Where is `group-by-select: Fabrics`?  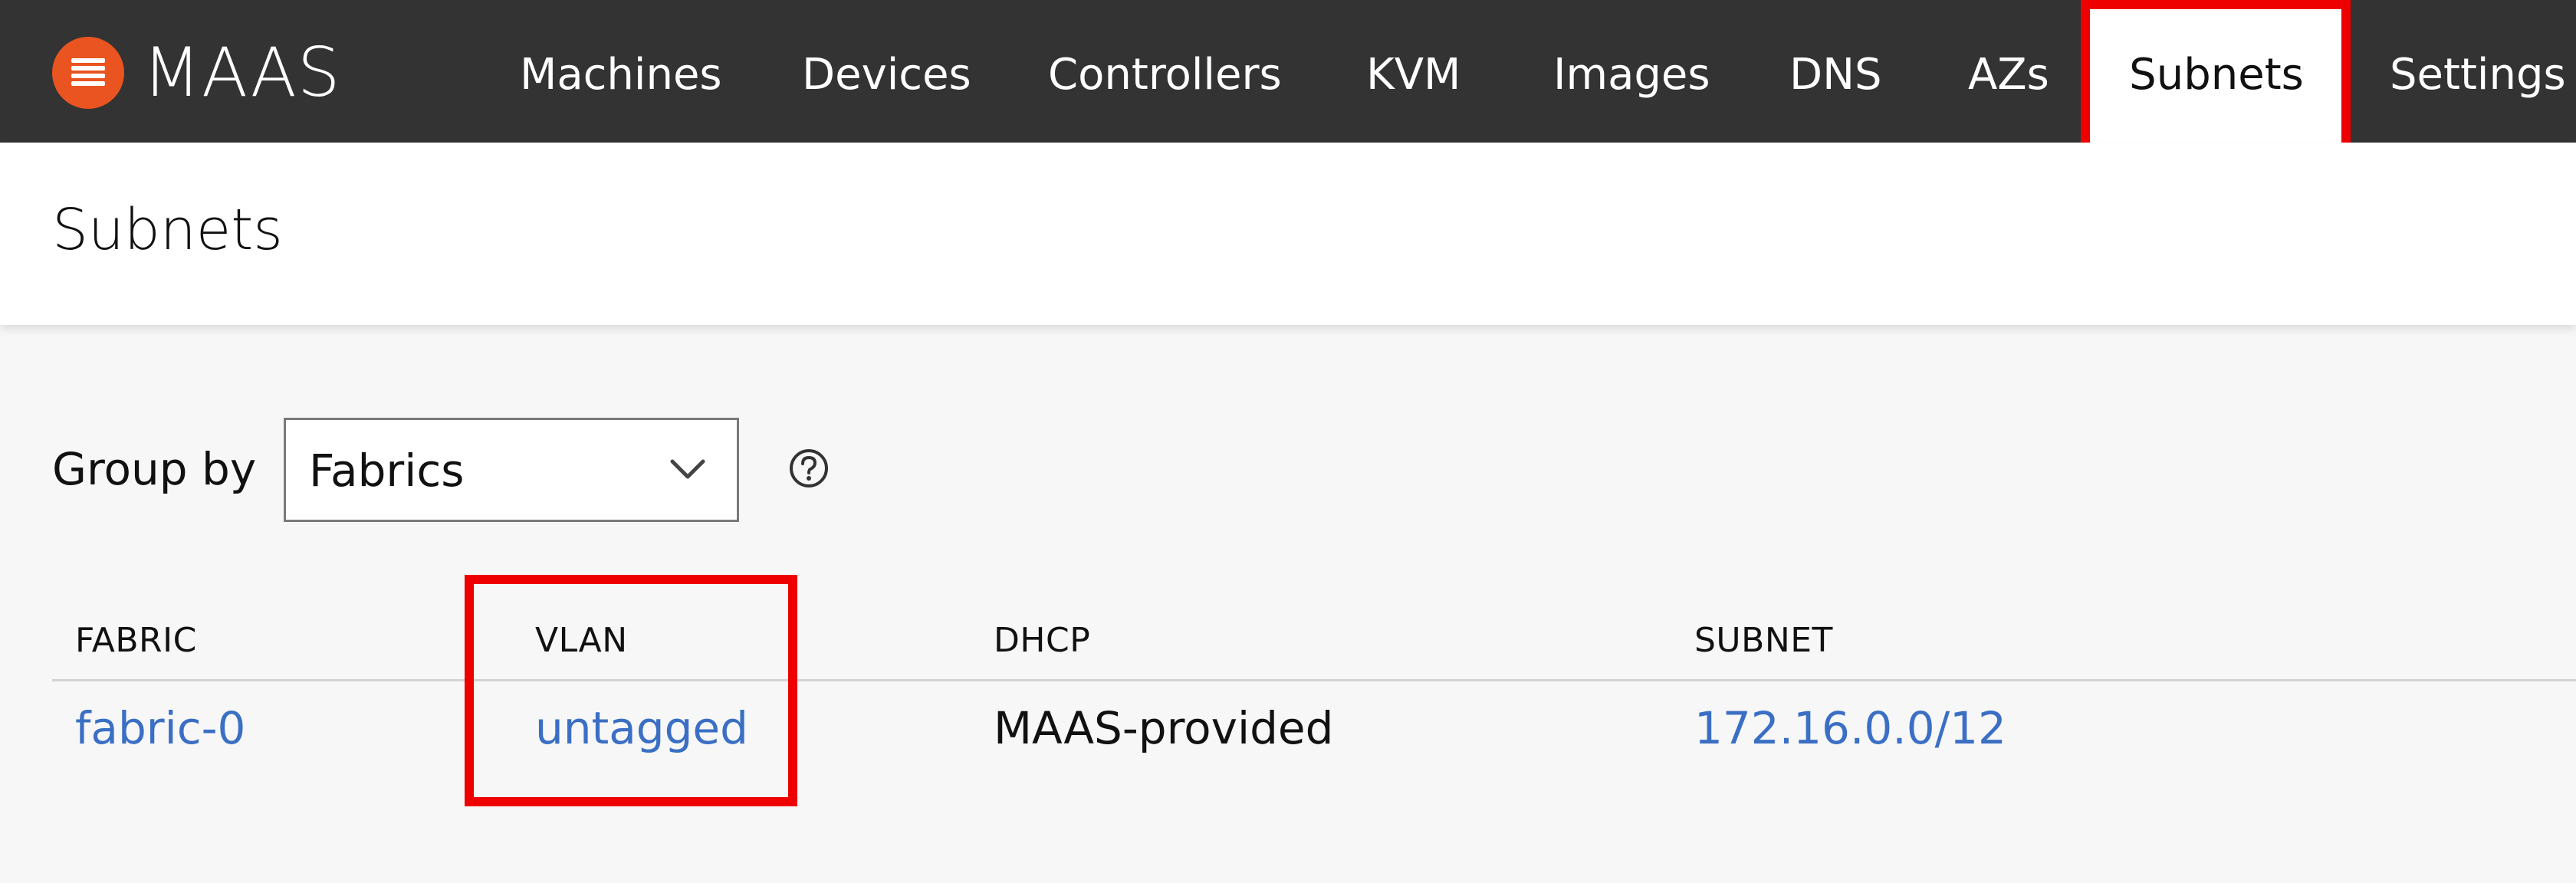 group-by-select: Fabrics is located at coordinates (511, 470).